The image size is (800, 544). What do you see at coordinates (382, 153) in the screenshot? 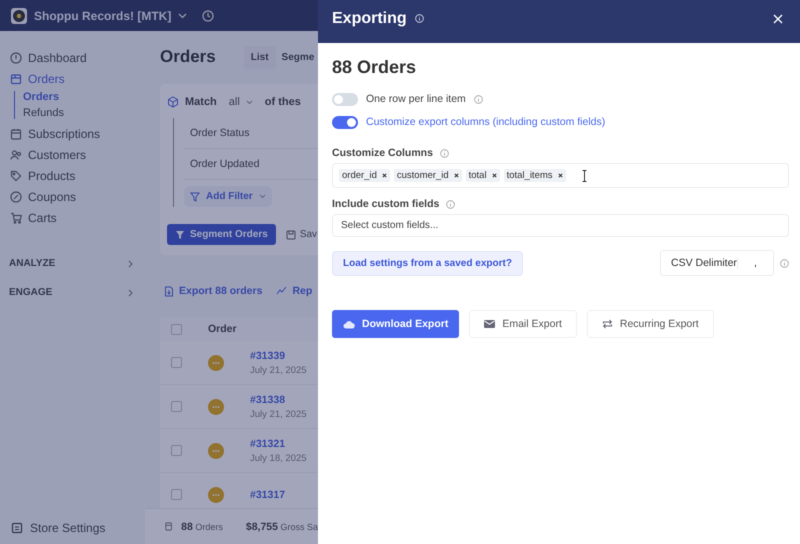
I see `field-label: Customize Columns` at bounding box center [382, 153].